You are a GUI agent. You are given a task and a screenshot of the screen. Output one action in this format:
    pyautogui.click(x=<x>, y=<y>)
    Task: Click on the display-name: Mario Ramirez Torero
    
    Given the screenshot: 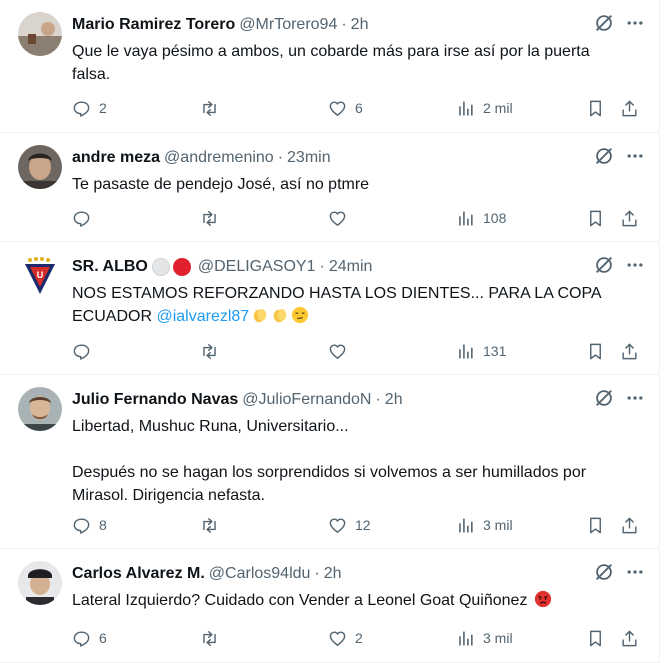 What is the action you would take?
    pyautogui.click(x=153, y=25)
    